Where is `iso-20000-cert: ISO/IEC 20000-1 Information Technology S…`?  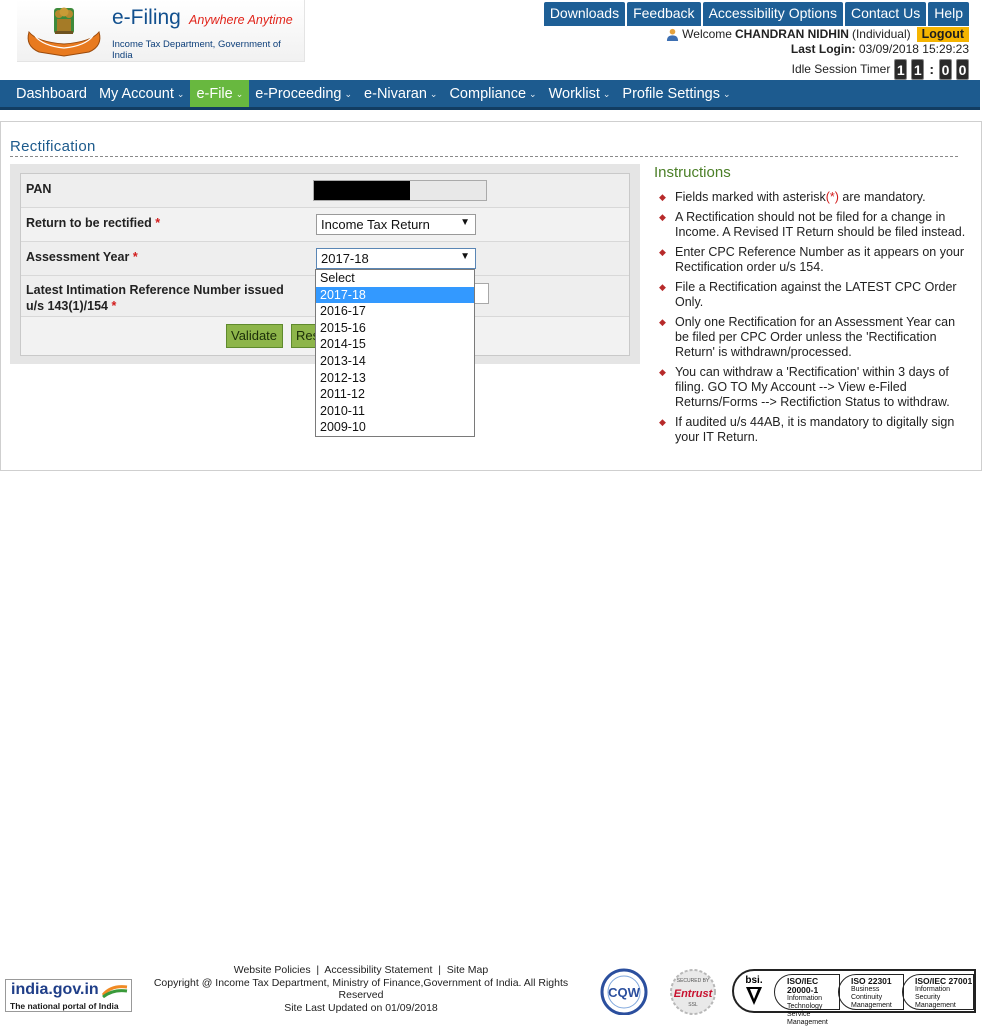
iso-20000-cert: ISO/IEC 20000-1 Information Technology S… is located at coordinates (807, 1000).